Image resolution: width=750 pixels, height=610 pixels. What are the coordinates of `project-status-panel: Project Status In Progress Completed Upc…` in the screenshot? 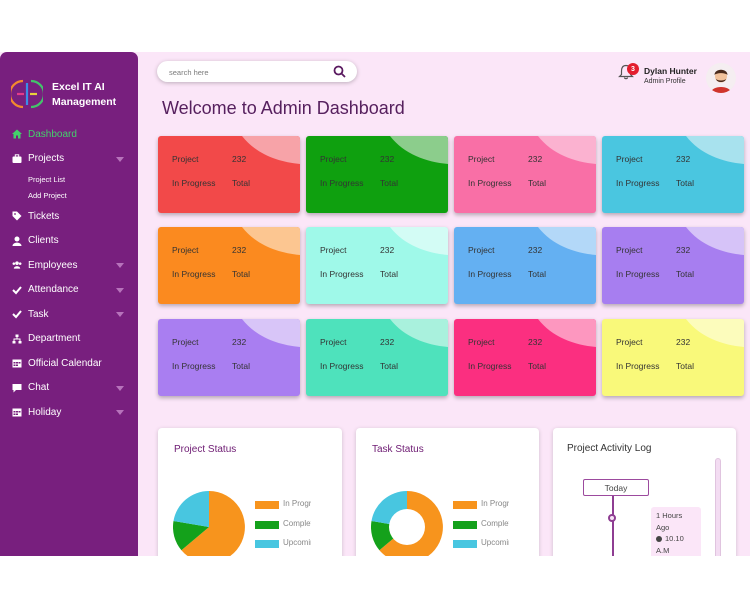 It's located at (250, 492).